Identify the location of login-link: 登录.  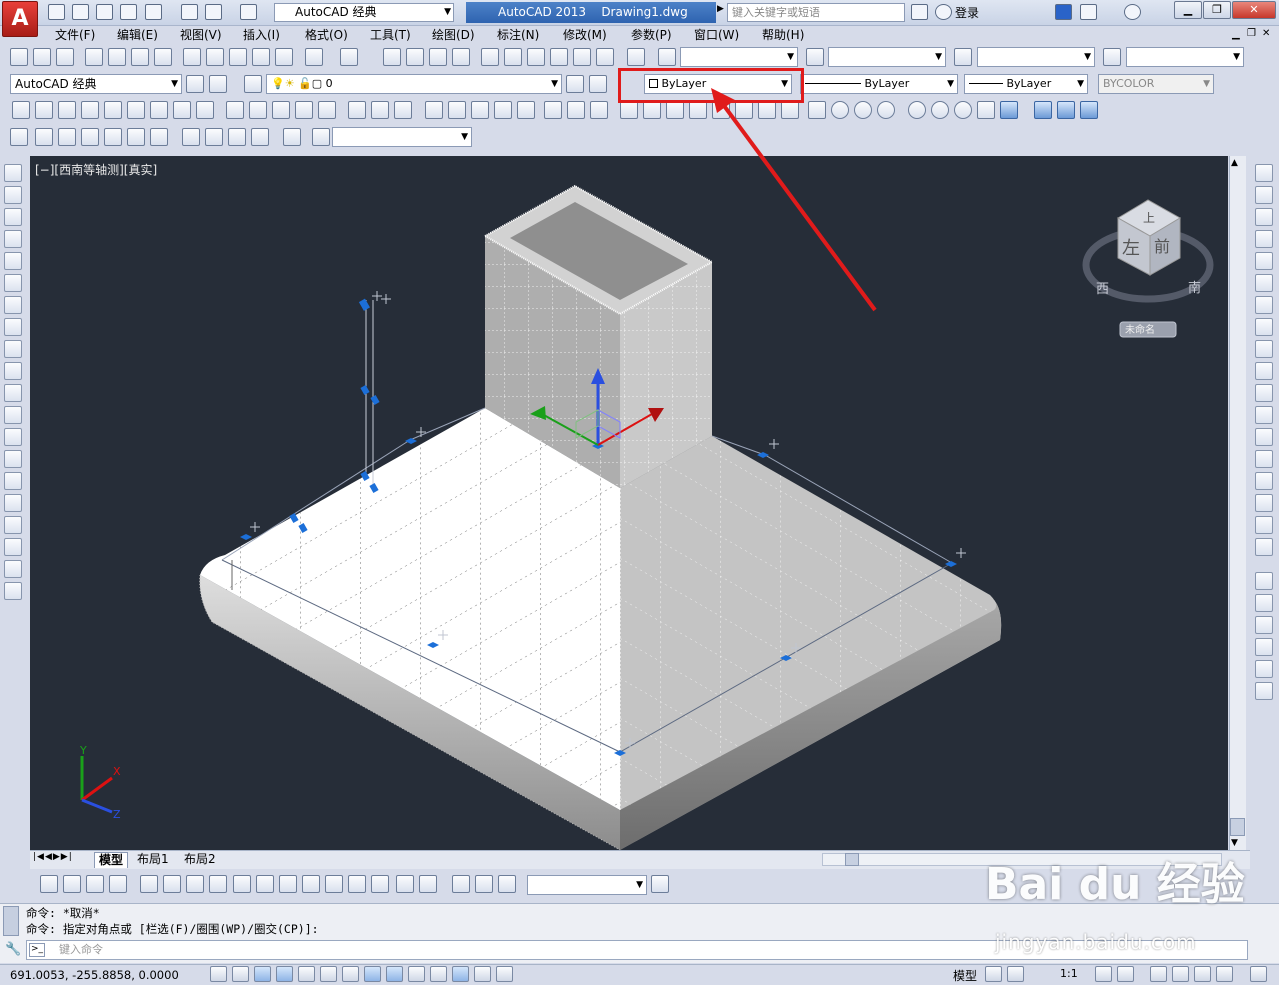
(967, 12).